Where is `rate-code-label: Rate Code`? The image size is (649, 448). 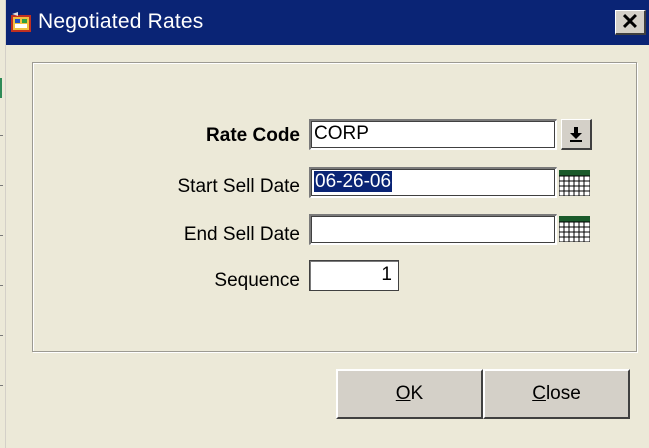 rate-code-label: Rate Code is located at coordinates (253, 135).